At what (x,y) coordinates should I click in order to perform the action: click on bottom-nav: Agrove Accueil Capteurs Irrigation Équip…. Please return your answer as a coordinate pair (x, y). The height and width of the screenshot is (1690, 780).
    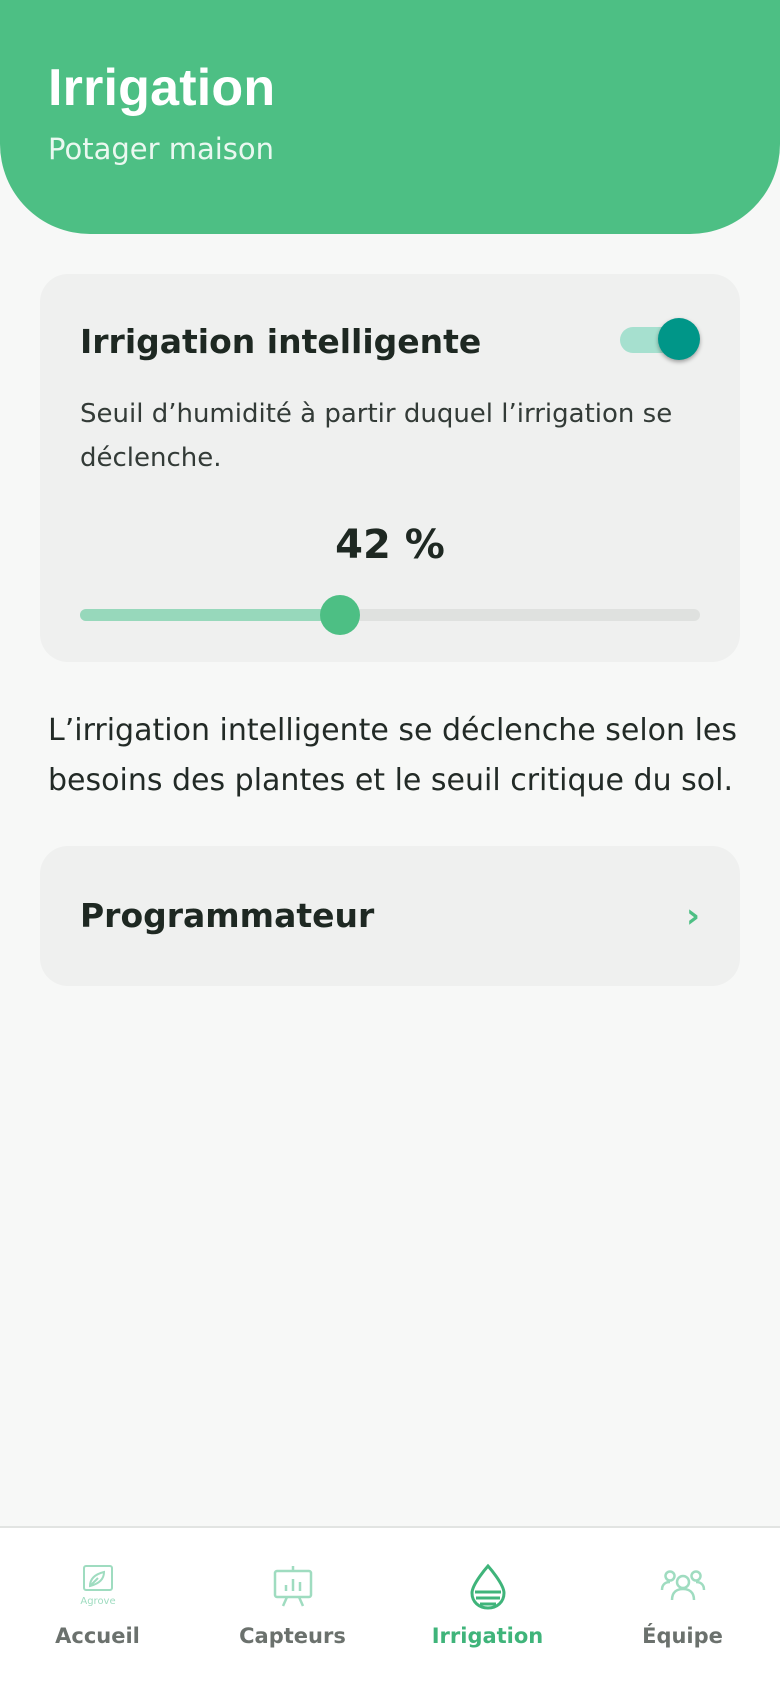
    Looking at the image, I should click on (390, 1608).